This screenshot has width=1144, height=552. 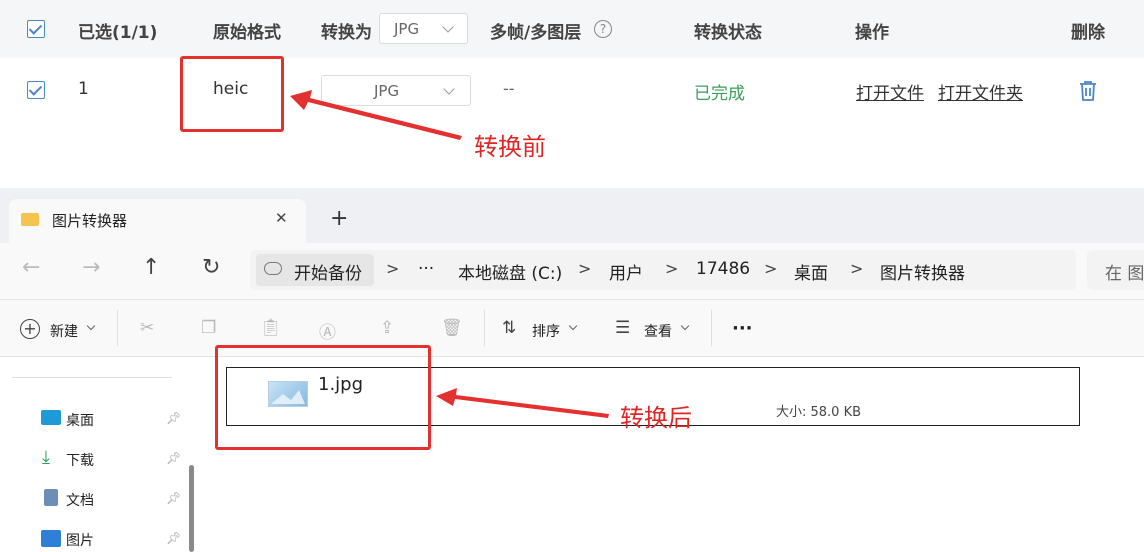 What do you see at coordinates (80, 540) in the screenshot?
I see `sidebar-item-pictures: 图片` at bounding box center [80, 540].